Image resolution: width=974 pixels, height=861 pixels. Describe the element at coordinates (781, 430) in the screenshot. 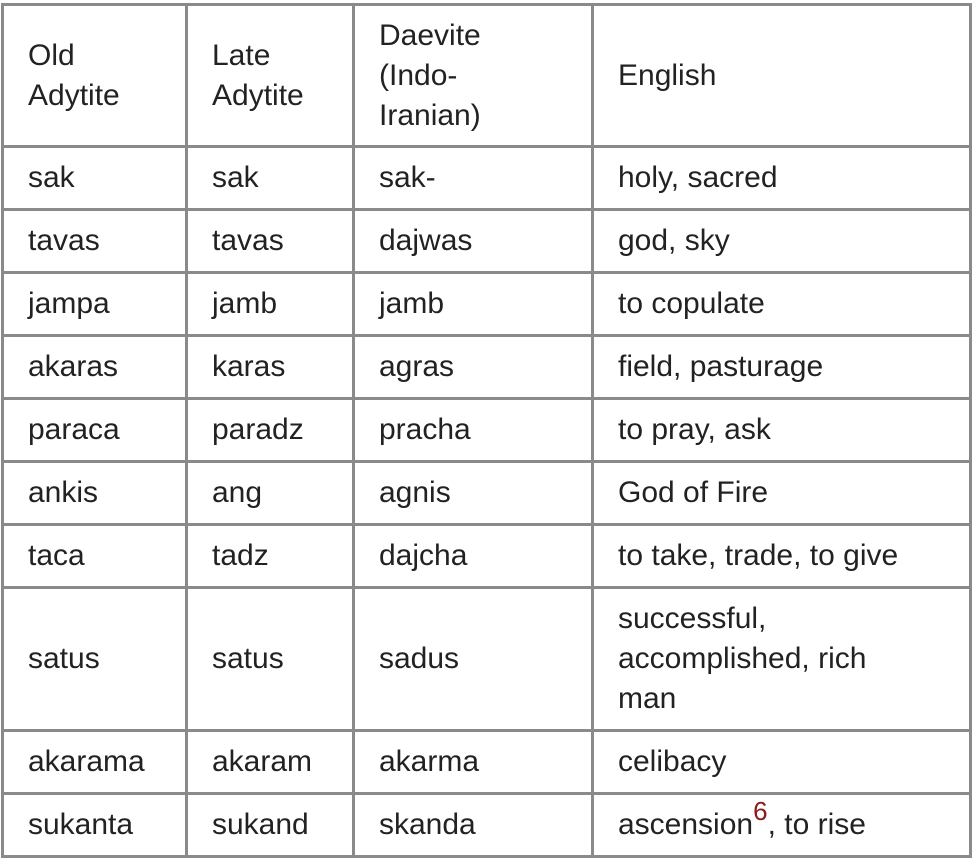

I see `cell-english: to pray, ask` at that location.